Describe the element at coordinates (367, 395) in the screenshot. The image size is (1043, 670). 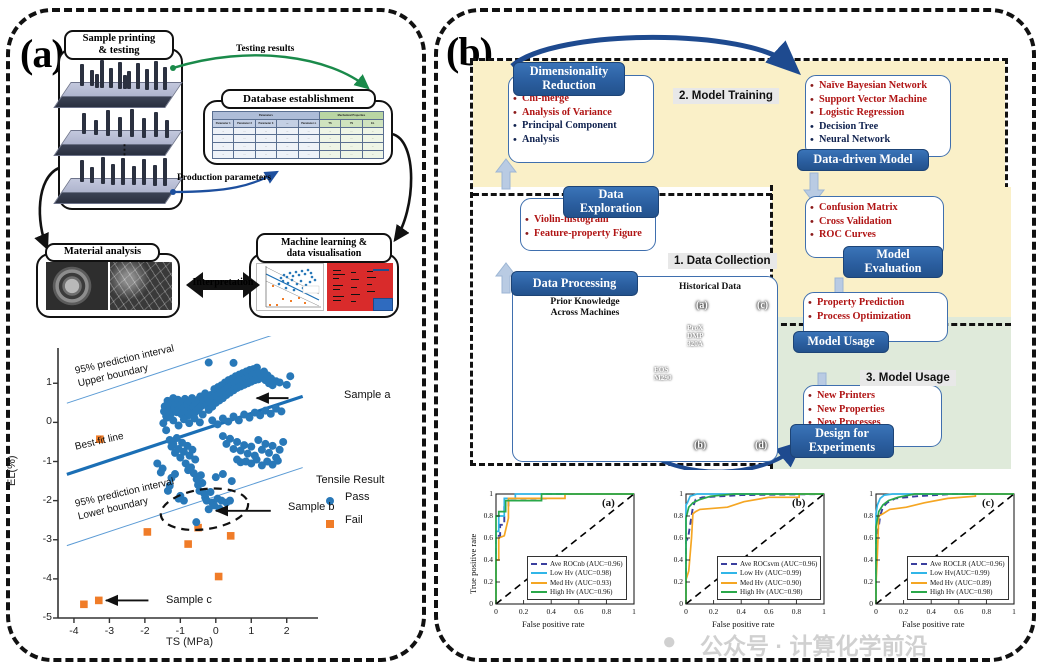
I see `annotation-sample-a: Sample a` at that location.